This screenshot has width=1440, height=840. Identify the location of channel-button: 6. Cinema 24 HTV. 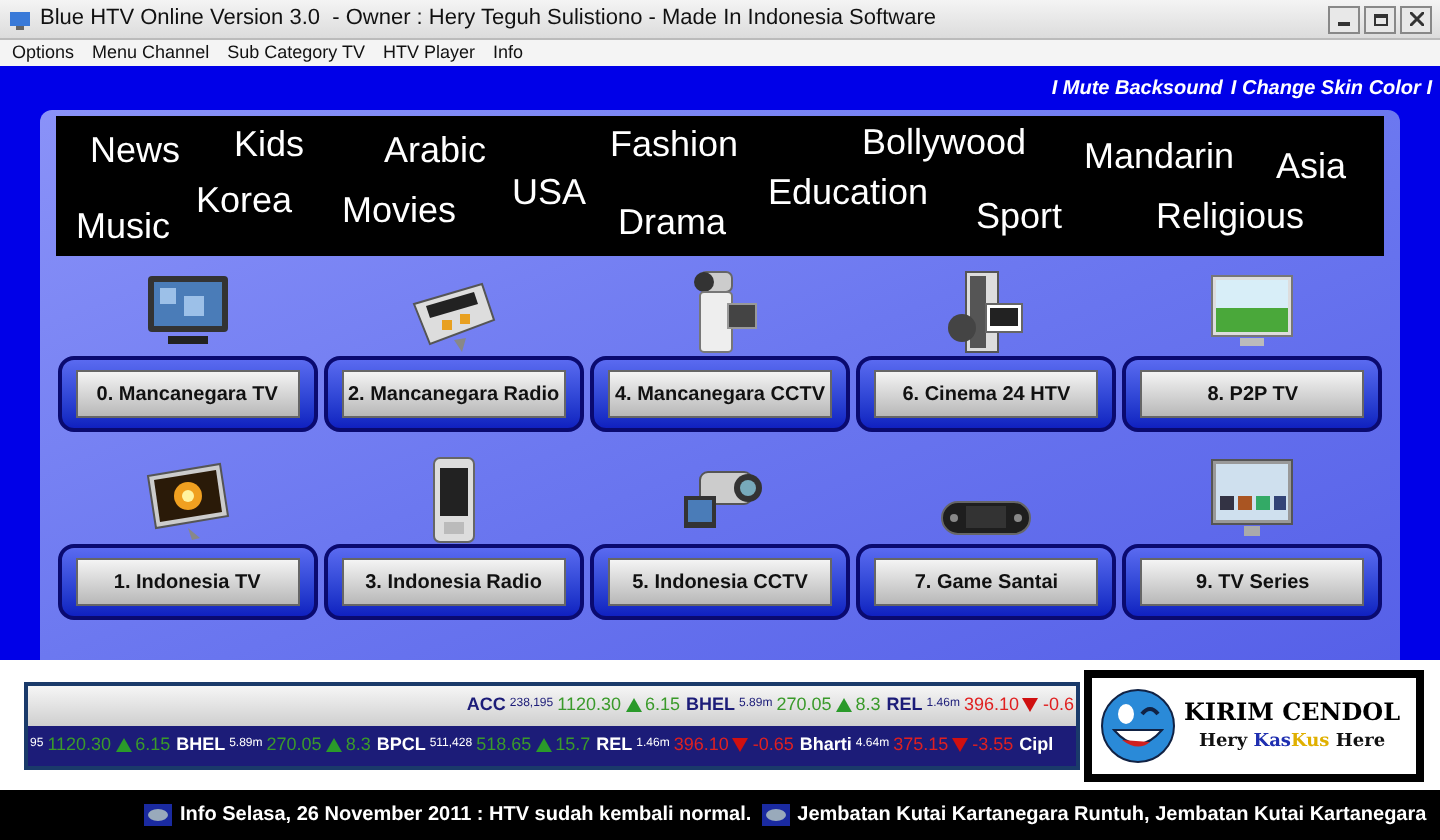
(986, 394).